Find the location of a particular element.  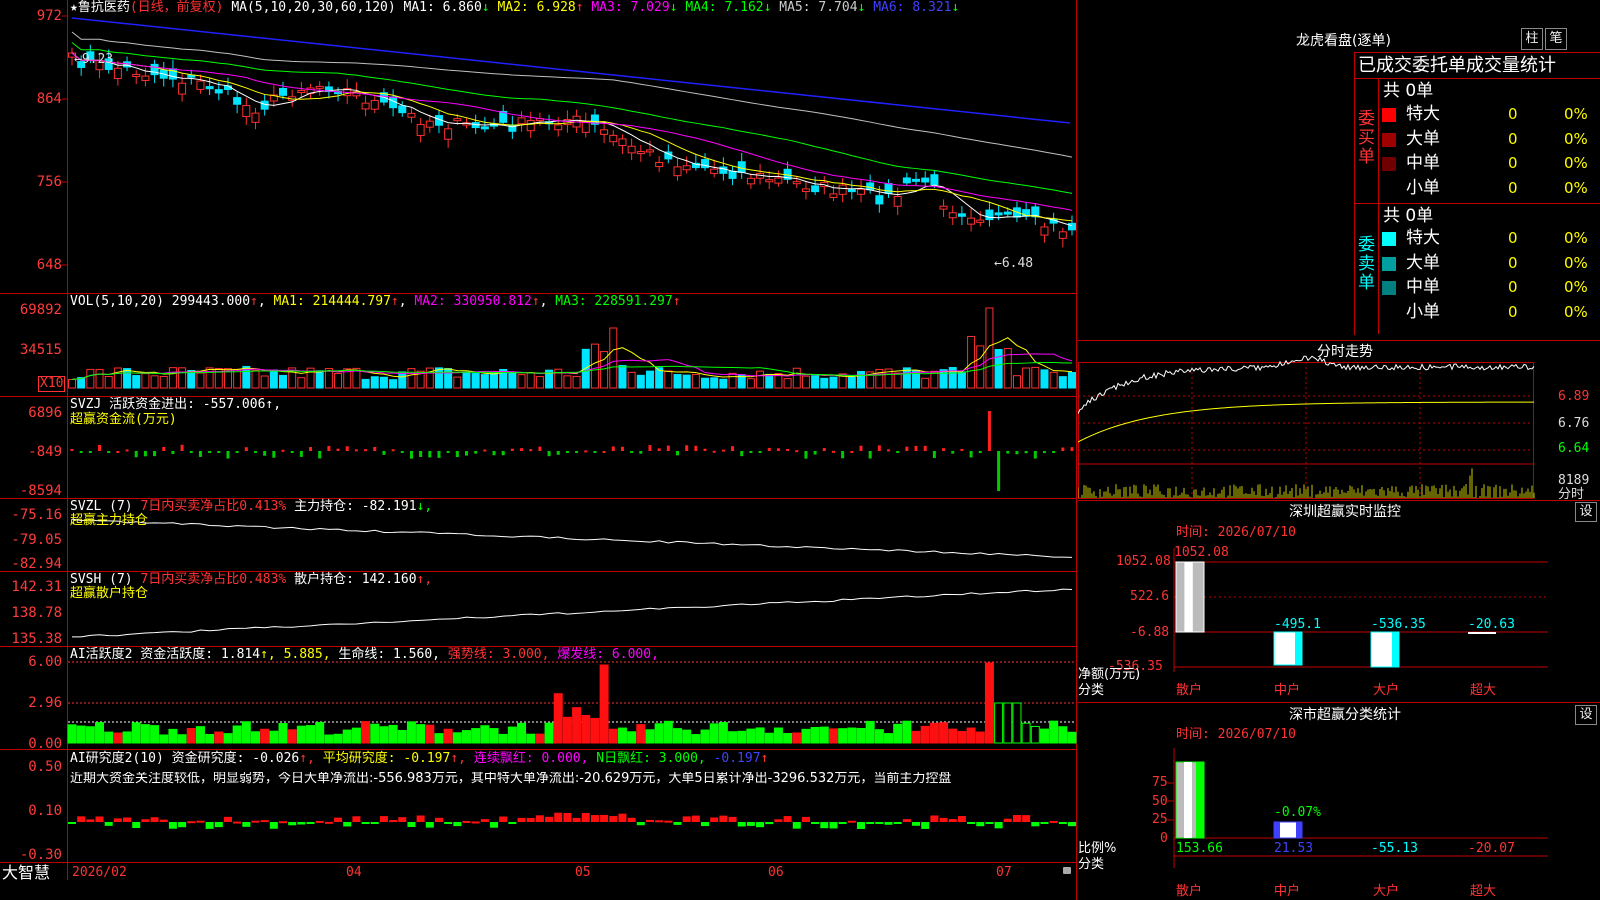

svsh-line2: 超赢散户持仓 is located at coordinates (109, 593).